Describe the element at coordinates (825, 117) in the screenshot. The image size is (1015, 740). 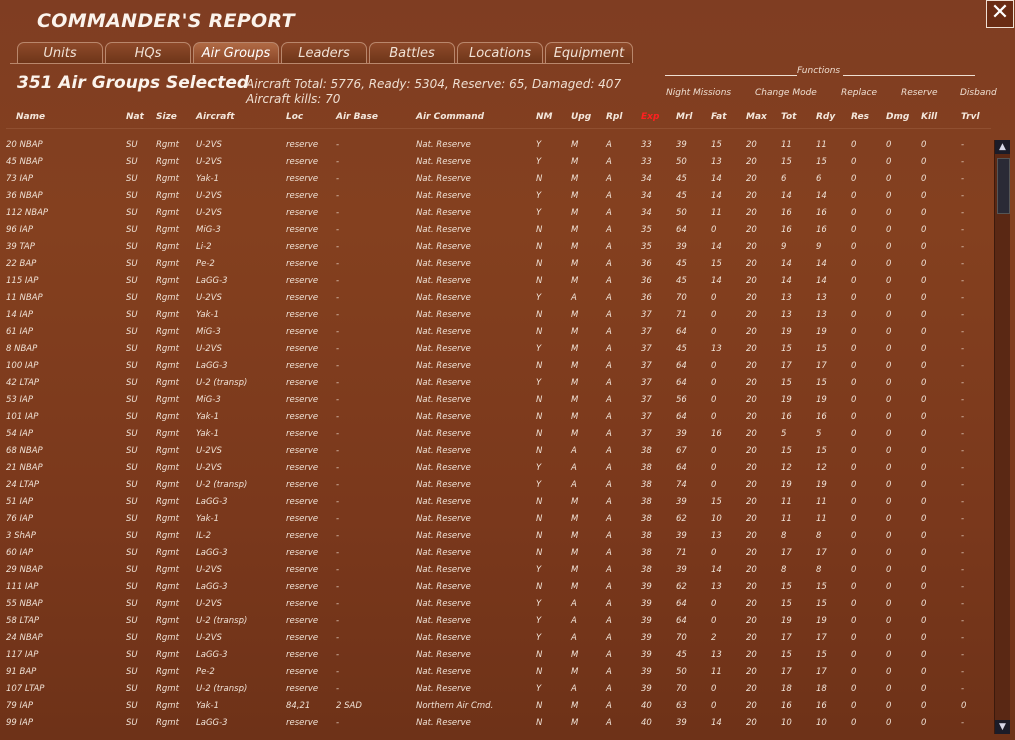
I see `column-header-rdy: Rdy` at that location.